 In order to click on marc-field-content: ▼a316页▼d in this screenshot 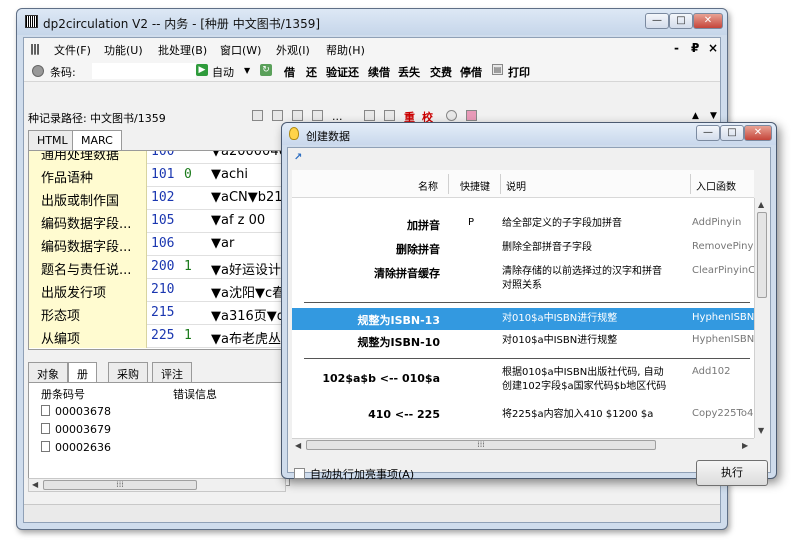, I will do `click(248, 314)`.